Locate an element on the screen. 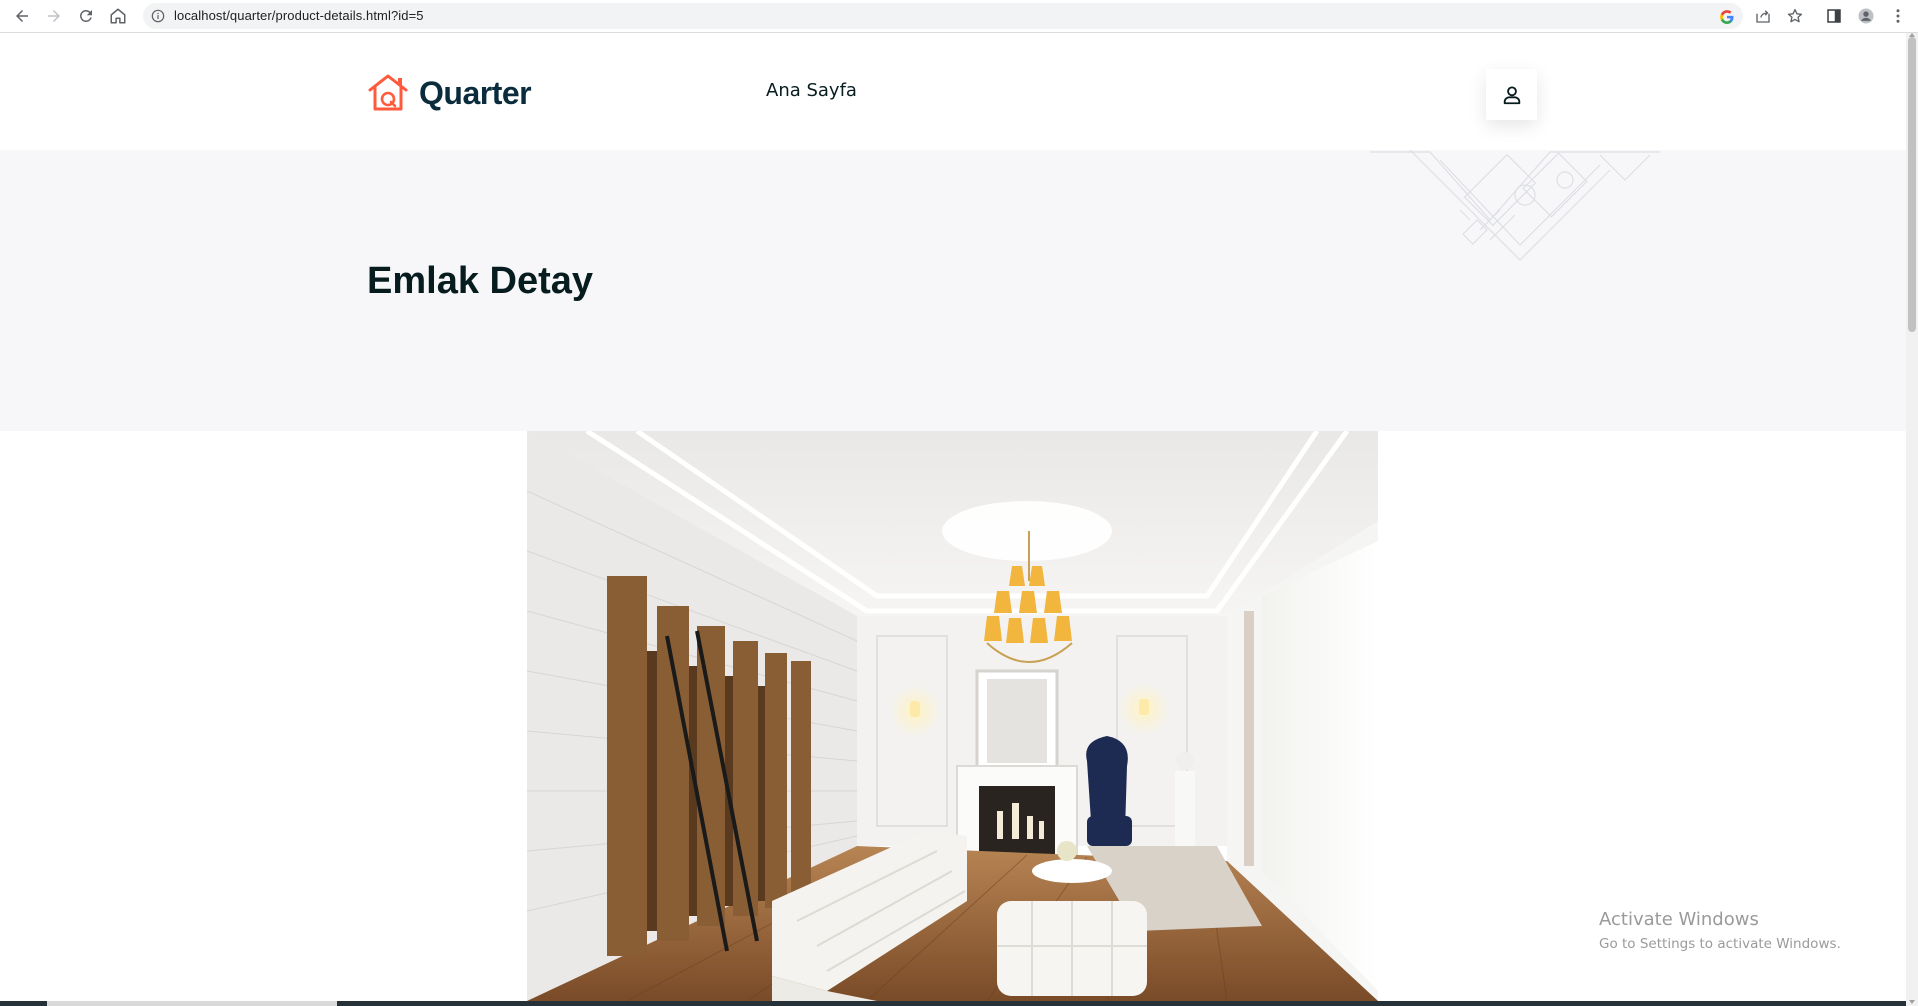  user-account-button is located at coordinates (1511, 94).